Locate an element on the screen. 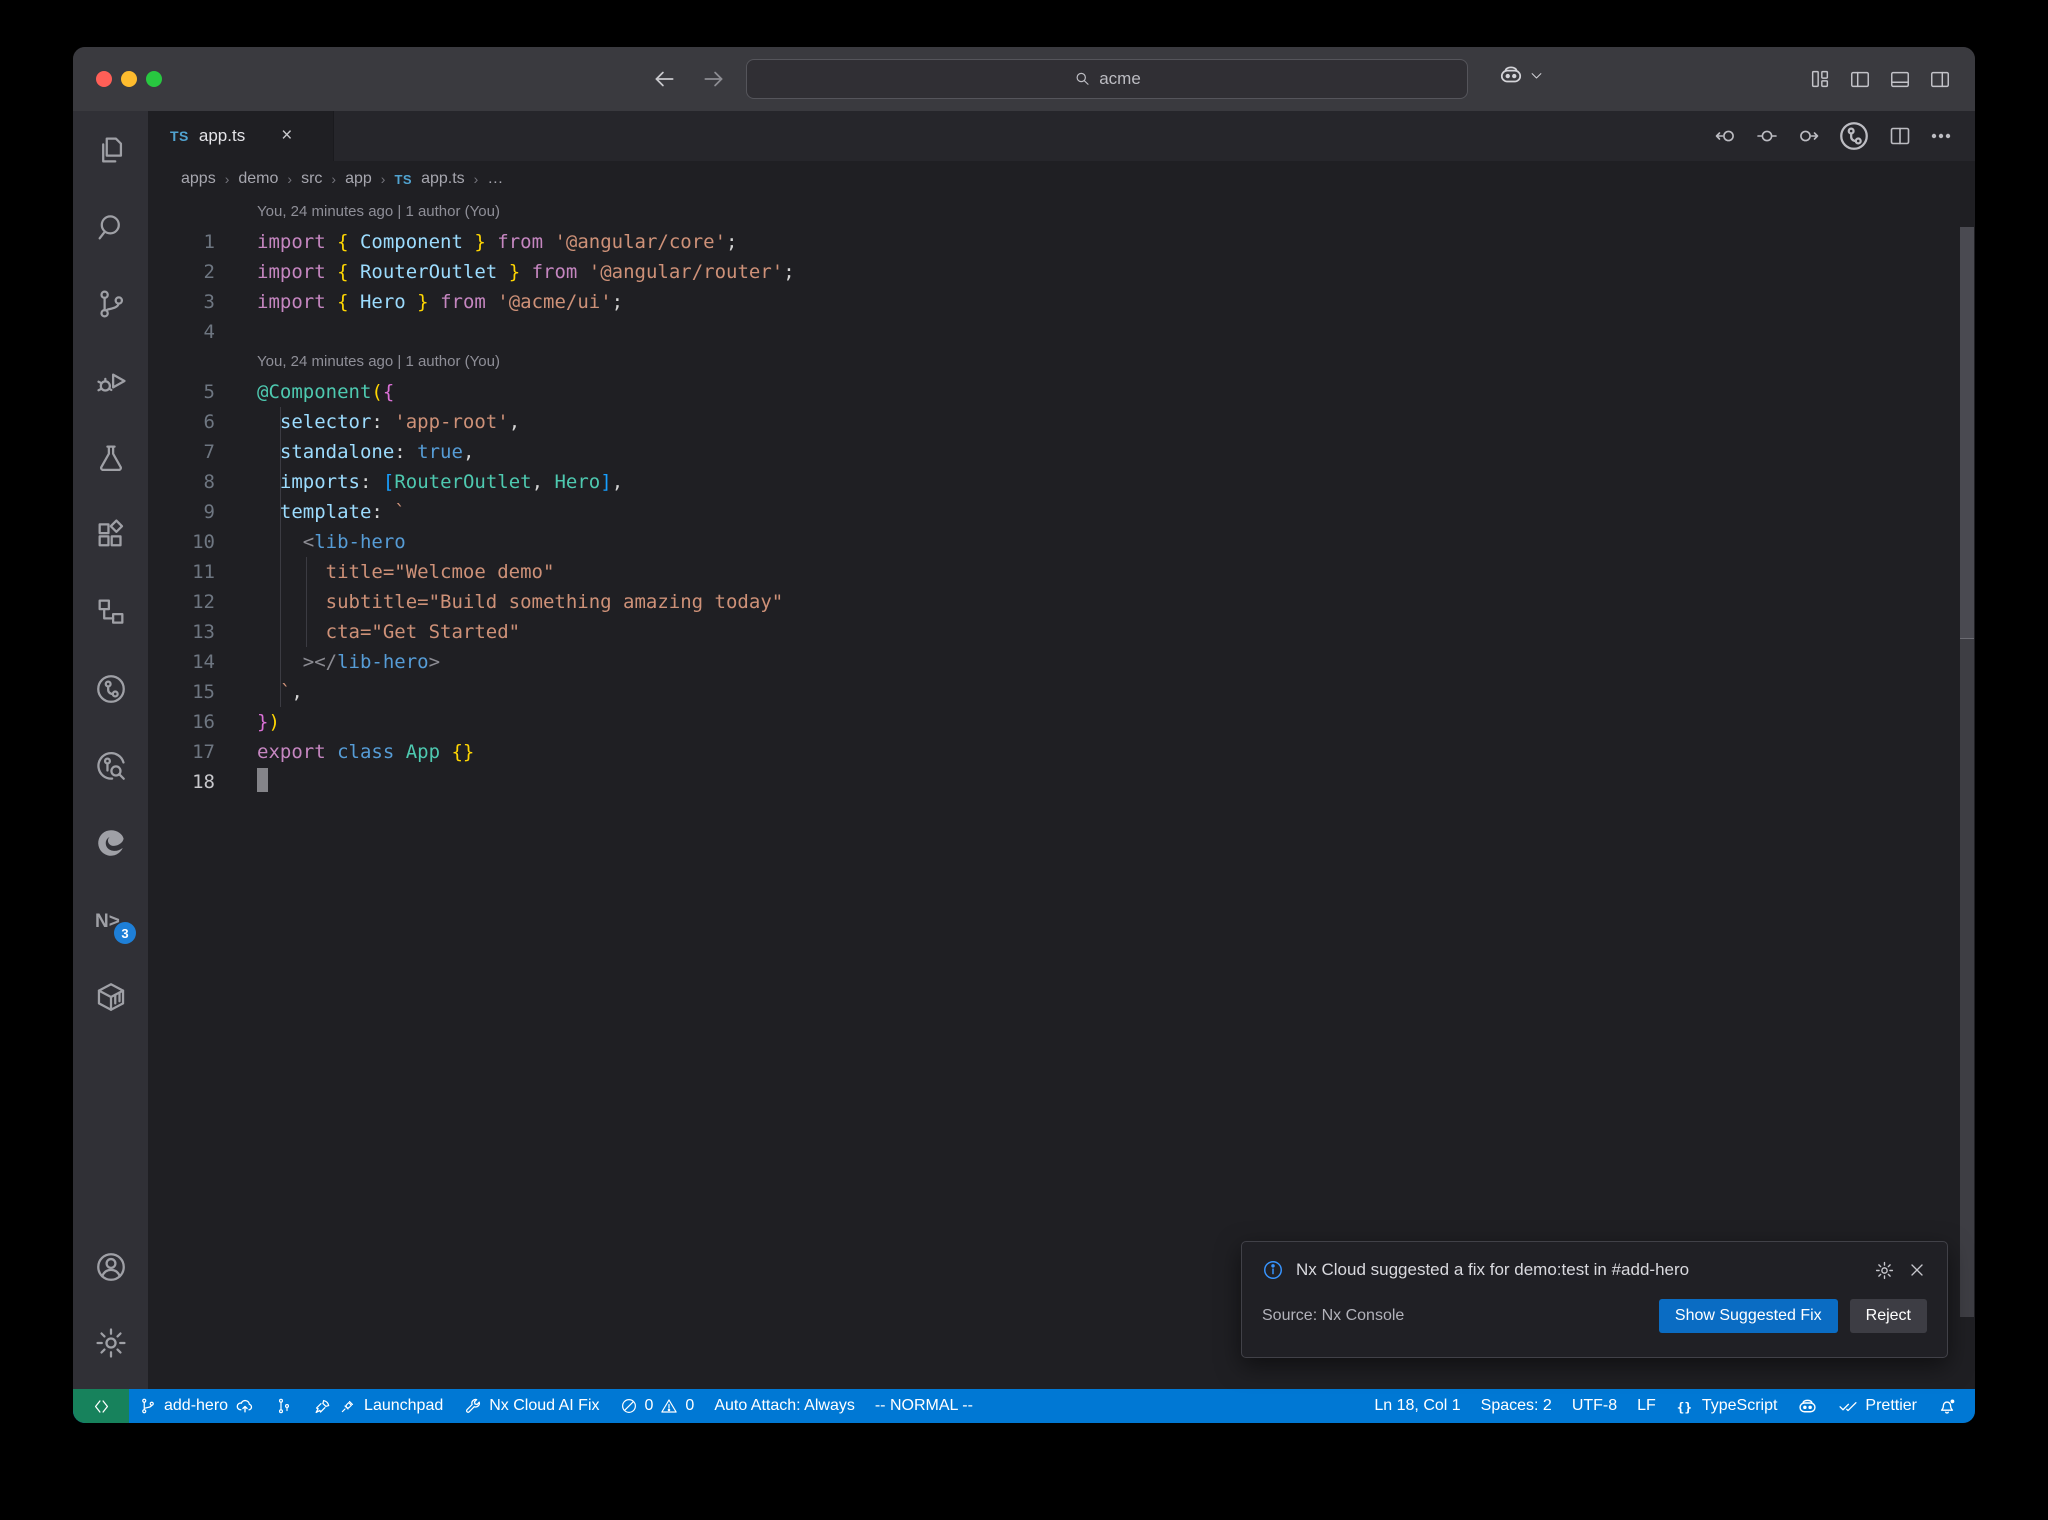  run-debug-icon is located at coordinates (111, 381).